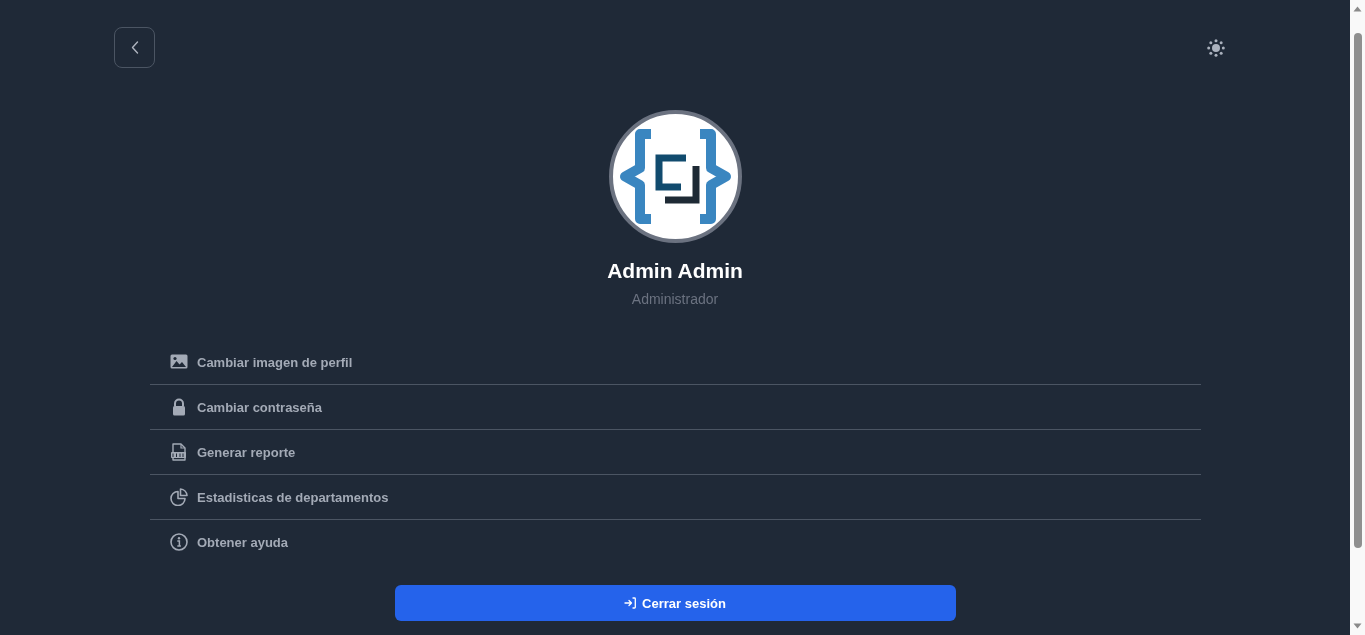 Image resolution: width=1365 pixels, height=635 pixels. I want to click on user-name: Admin Admin, so click(675, 271).